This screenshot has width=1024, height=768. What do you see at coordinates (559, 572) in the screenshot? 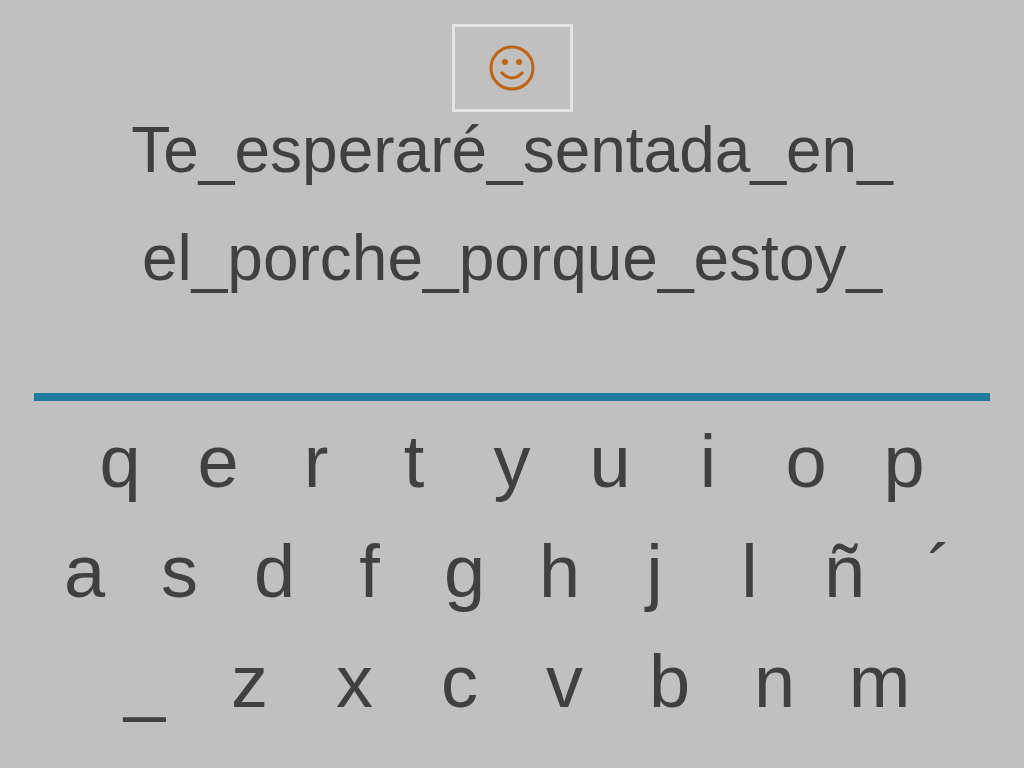
I see `letter-key: h` at bounding box center [559, 572].